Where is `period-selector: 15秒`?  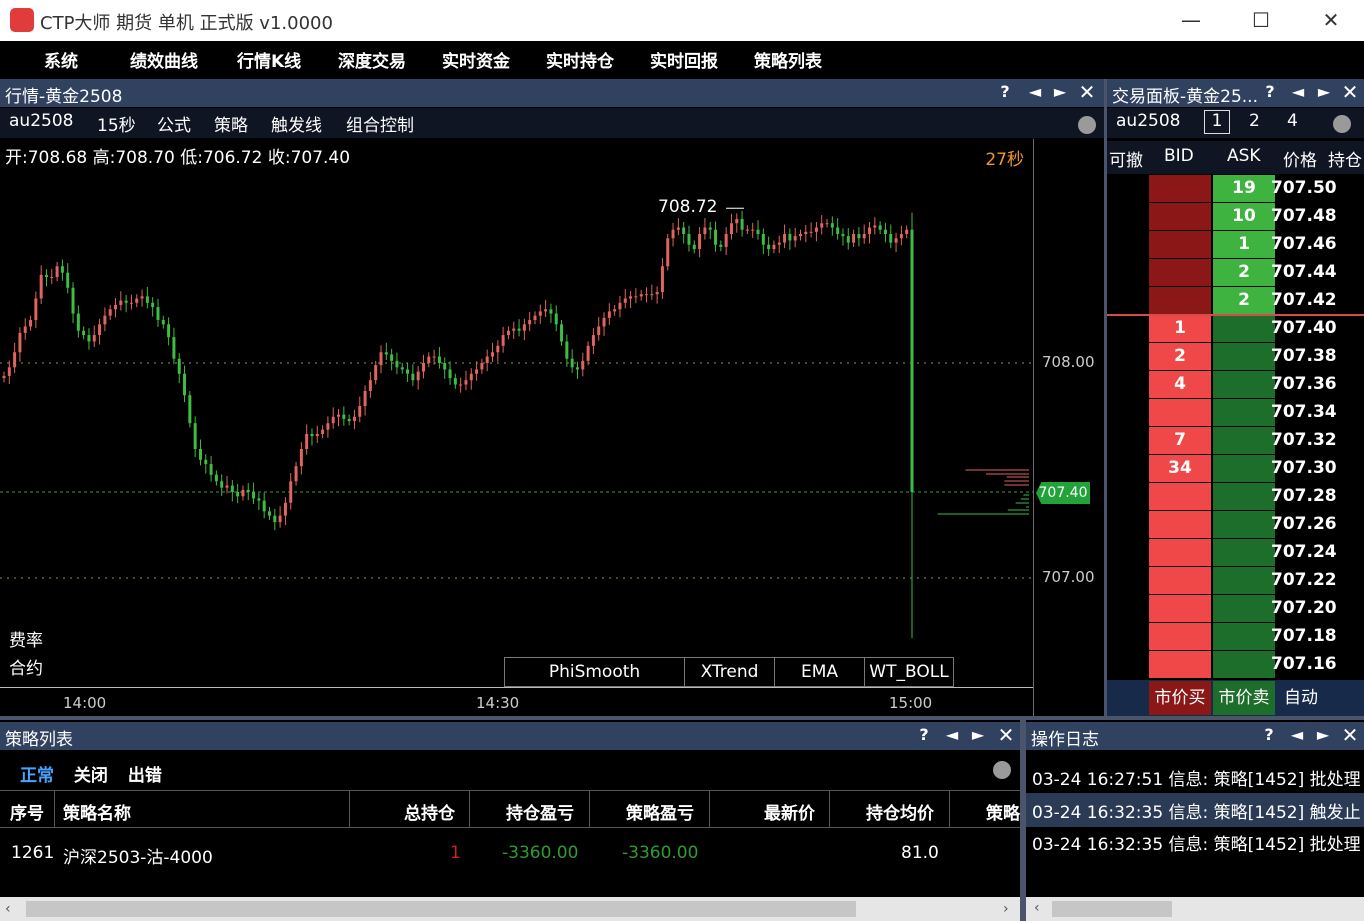
period-selector: 15秒 is located at coordinates (116, 123).